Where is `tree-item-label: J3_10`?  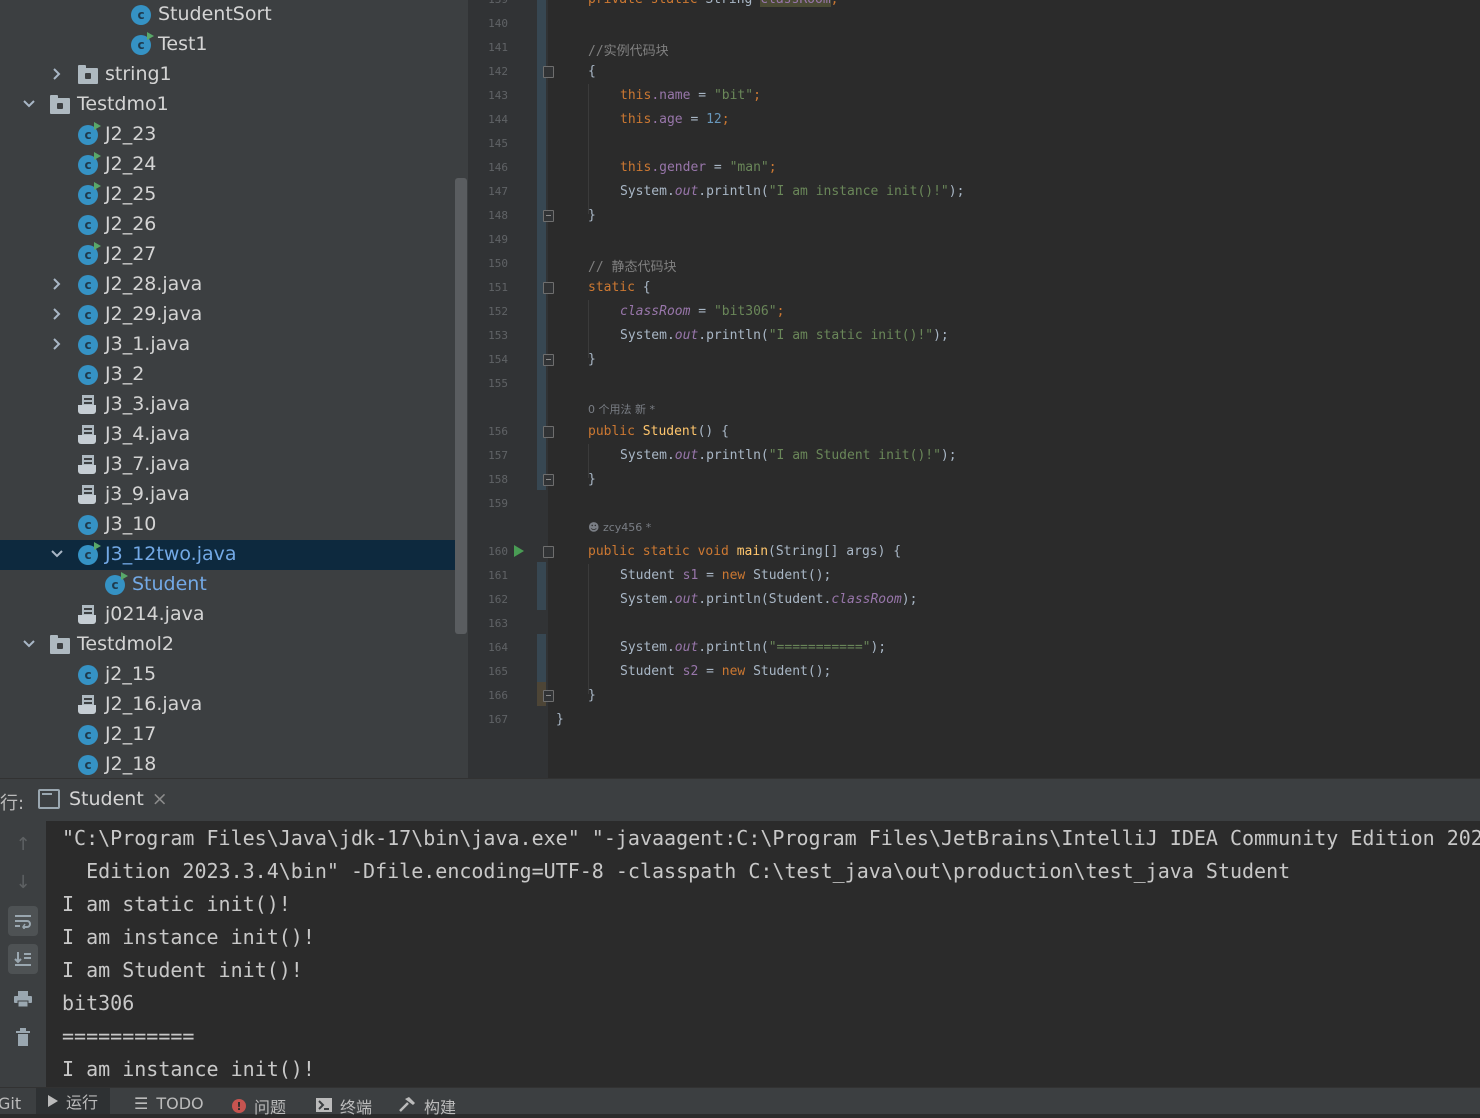 tree-item-label: J3_10 is located at coordinates (131, 524).